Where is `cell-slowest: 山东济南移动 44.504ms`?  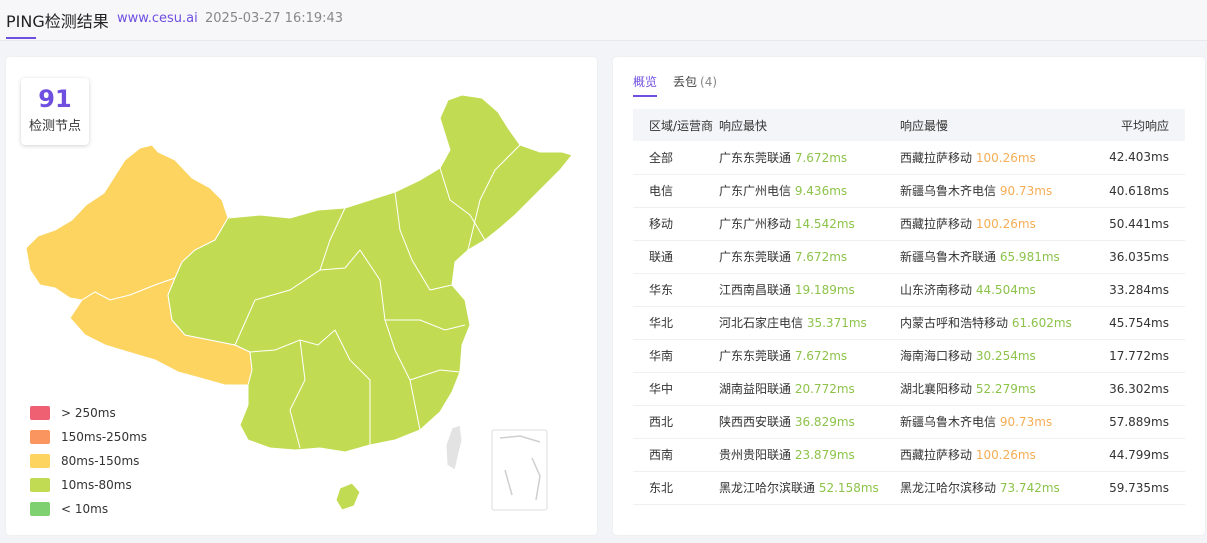
cell-slowest: 山东济南移动 44.504ms is located at coordinates (997, 290).